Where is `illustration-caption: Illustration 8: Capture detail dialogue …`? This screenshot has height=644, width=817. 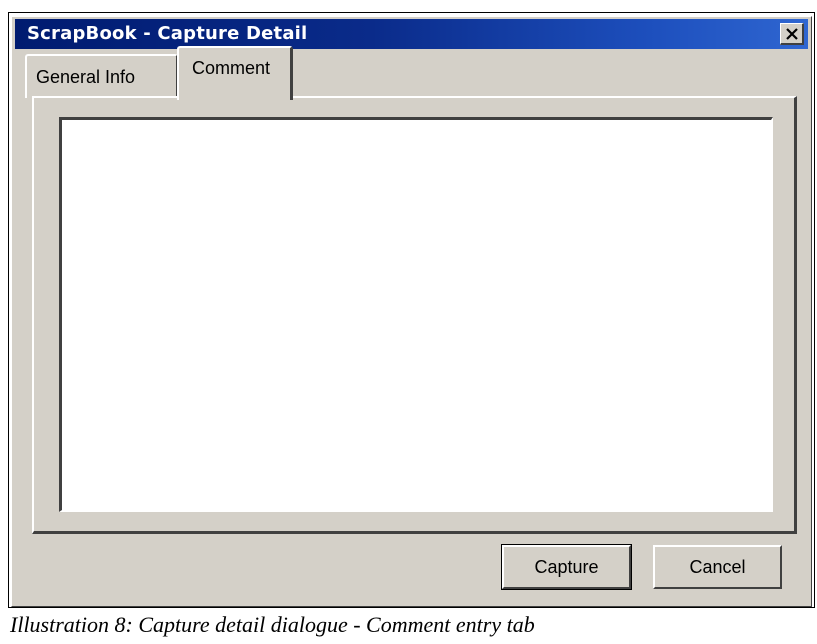 illustration-caption: Illustration 8: Capture detail dialogue … is located at coordinates (272, 624).